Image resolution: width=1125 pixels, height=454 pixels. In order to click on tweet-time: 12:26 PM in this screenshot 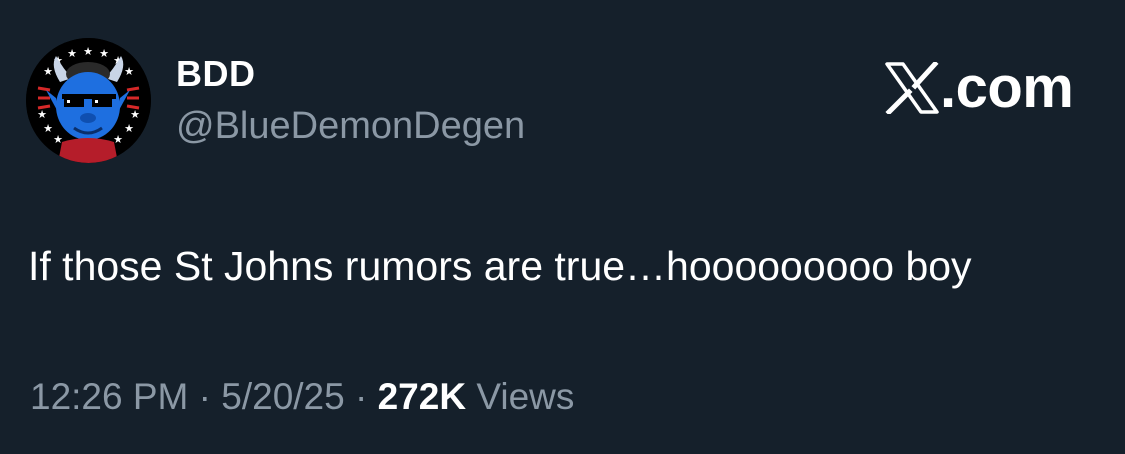, I will do `click(109, 396)`.